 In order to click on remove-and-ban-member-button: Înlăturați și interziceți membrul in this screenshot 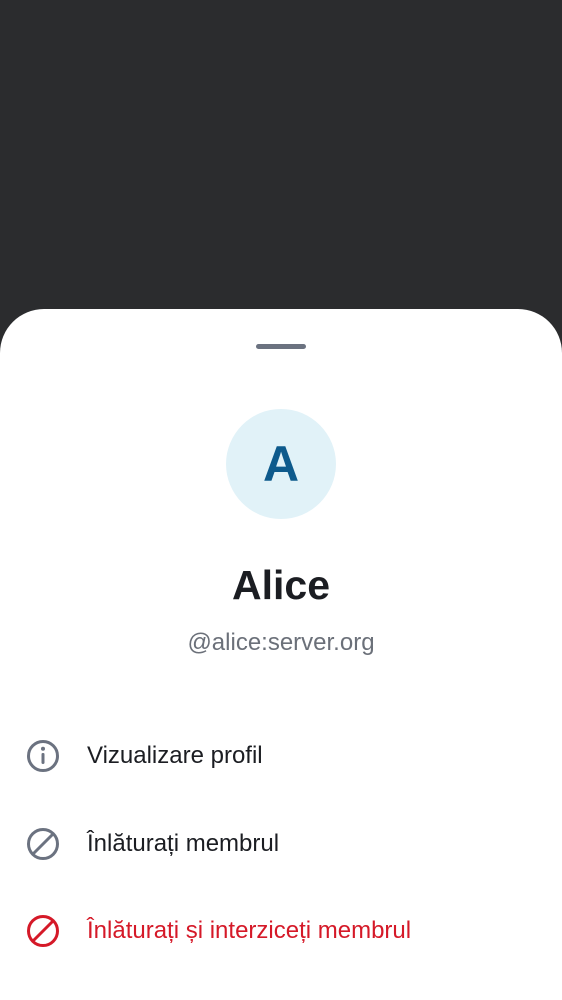, I will do `click(281, 931)`.